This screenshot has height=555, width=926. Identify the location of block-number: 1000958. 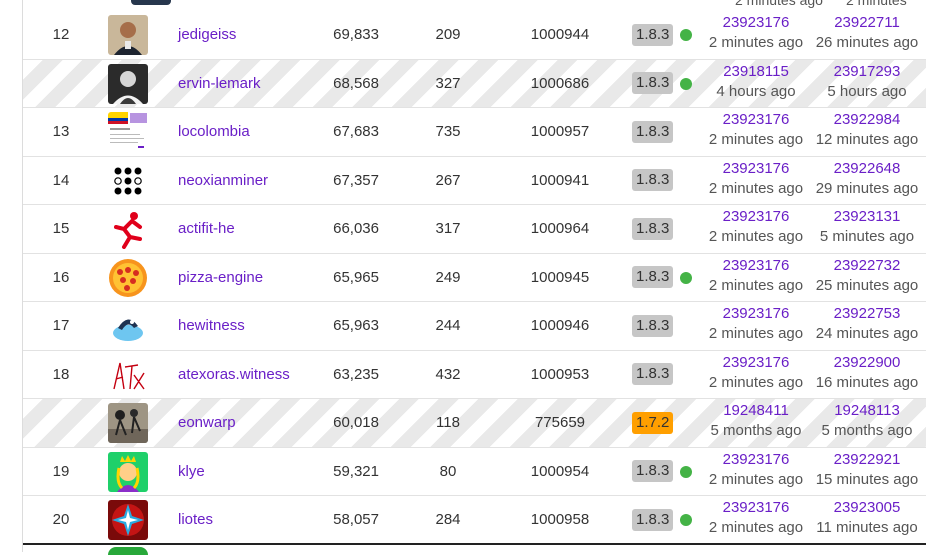
(560, 520).